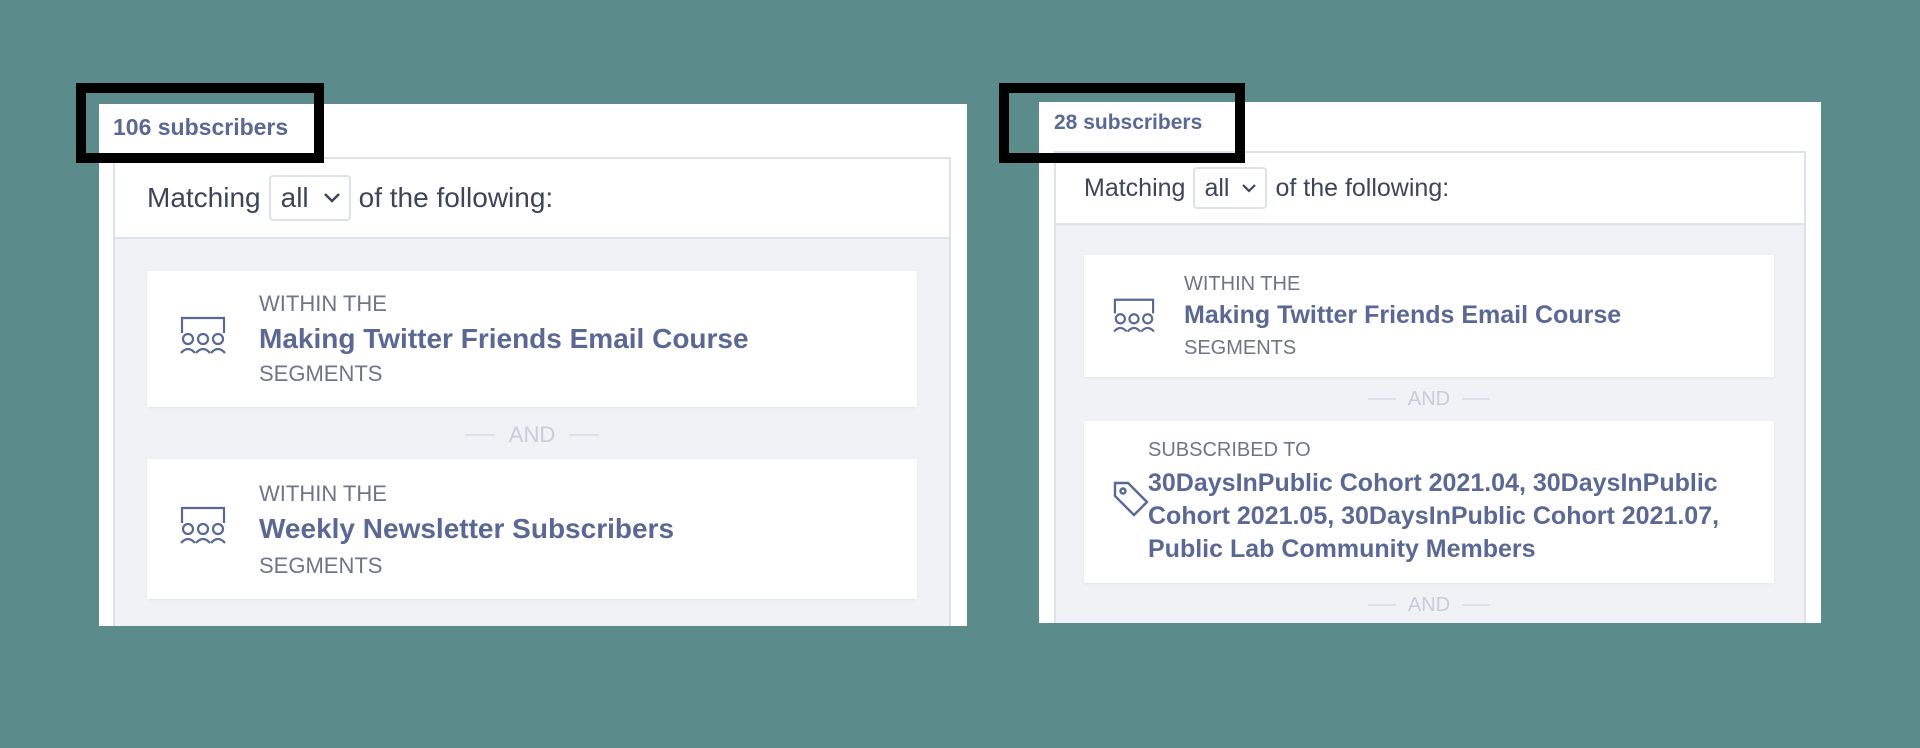 This screenshot has width=1920, height=748. I want to click on condition-title-line: Public Lab Community Members, so click(1342, 549).